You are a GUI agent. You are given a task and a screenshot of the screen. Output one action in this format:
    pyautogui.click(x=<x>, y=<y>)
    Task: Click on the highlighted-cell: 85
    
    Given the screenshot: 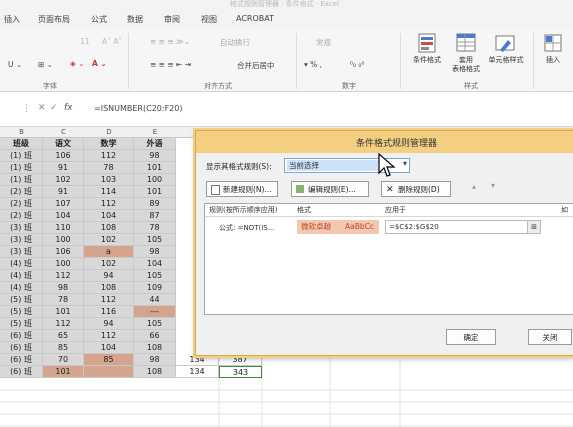 What is the action you would take?
    pyautogui.click(x=109, y=360)
    